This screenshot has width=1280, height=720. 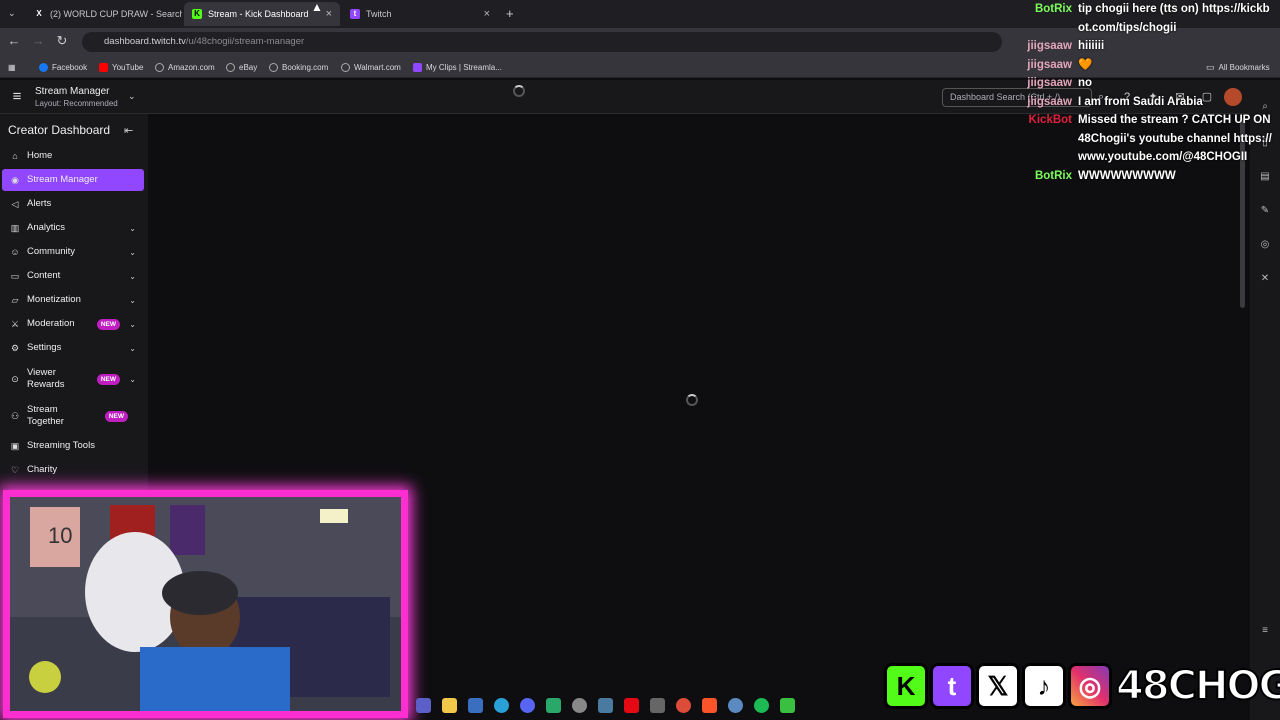 I want to click on tab-label: Stream - Kick Dashboard, so click(x=258, y=14).